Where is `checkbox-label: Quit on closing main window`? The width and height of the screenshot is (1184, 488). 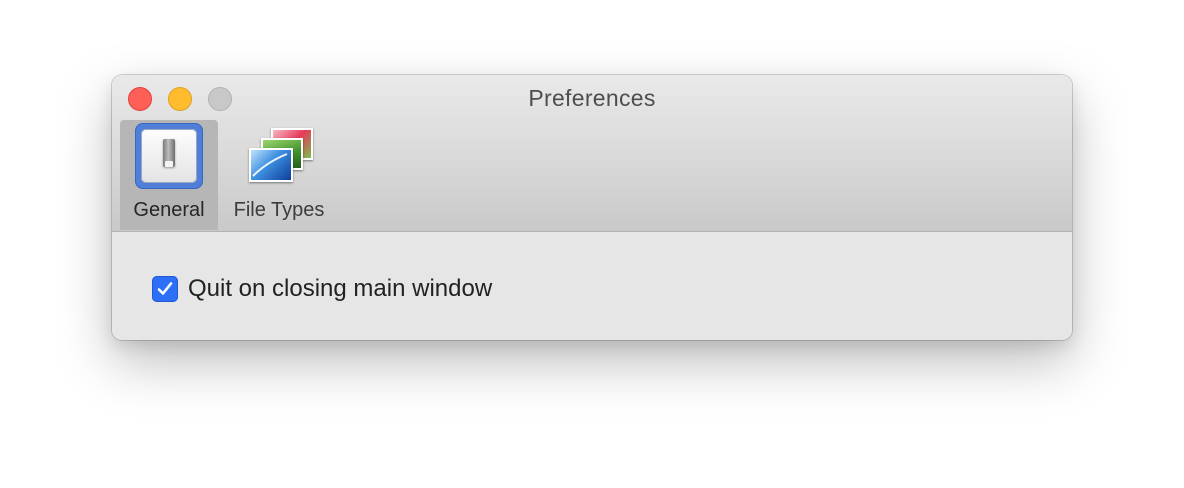 checkbox-label: Quit on closing main window is located at coordinates (340, 288).